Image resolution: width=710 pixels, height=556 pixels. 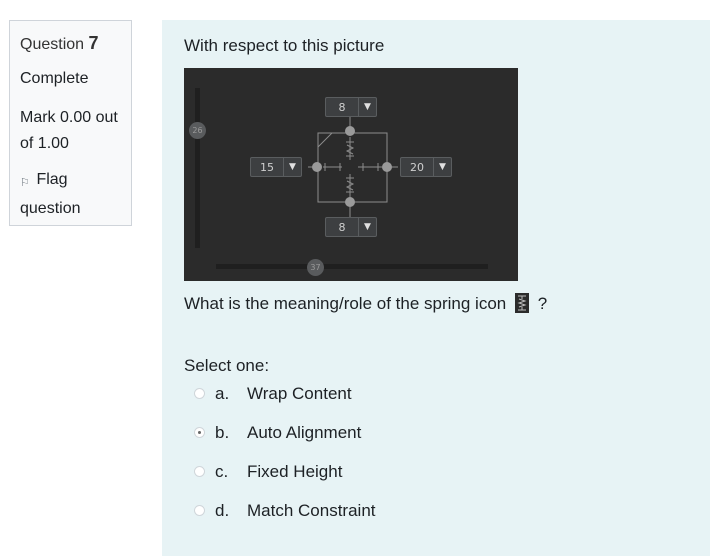 What do you see at coordinates (54, 78) in the screenshot?
I see `question-state: Complete` at bounding box center [54, 78].